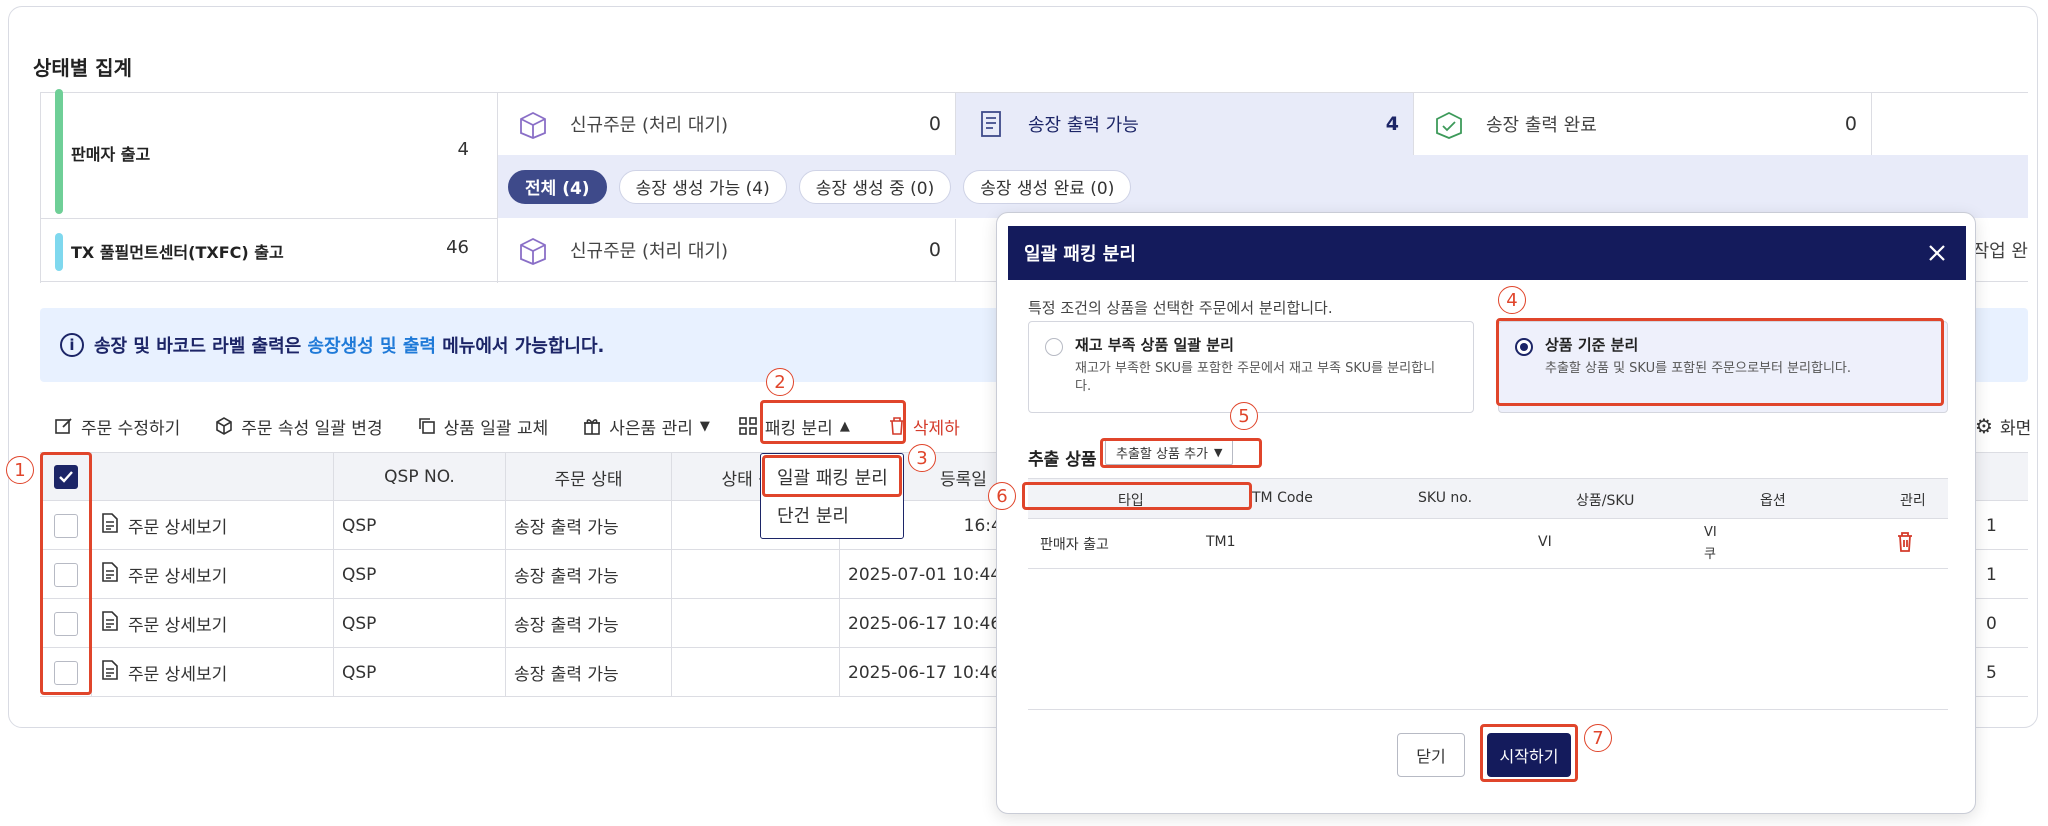  I want to click on trash-icon, so click(1905, 544).